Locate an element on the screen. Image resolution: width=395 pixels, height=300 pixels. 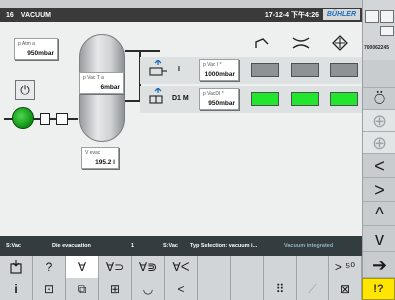
down-arrow-button: v is located at coordinates (379, 239).